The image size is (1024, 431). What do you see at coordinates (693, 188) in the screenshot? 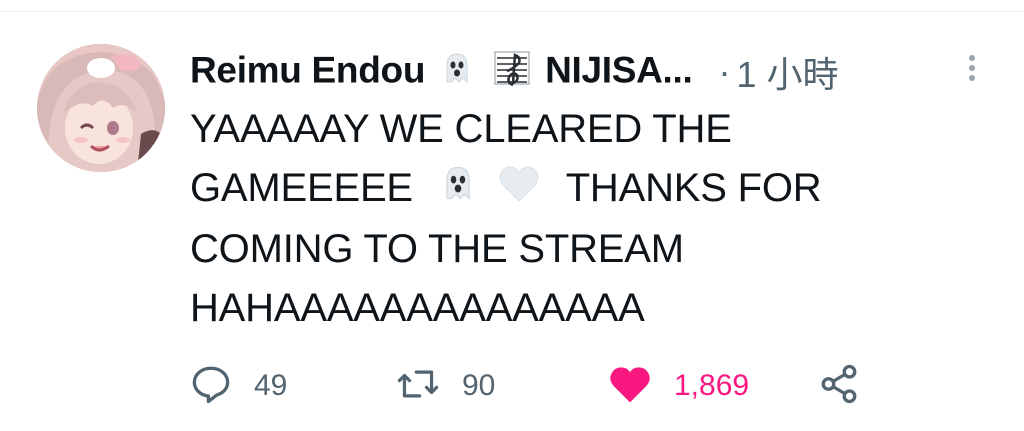
I see `tweet-text-segment: THANKS FOR` at bounding box center [693, 188].